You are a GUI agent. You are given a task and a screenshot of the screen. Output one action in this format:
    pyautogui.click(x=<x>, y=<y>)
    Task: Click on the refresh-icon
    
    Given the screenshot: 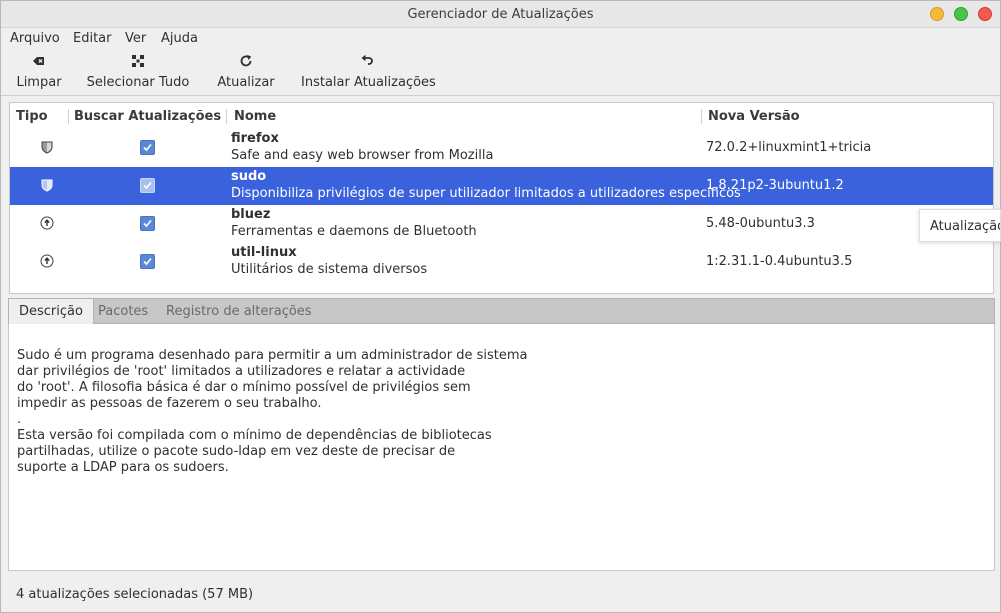 What is the action you would take?
    pyautogui.click(x=246, y=60)
    